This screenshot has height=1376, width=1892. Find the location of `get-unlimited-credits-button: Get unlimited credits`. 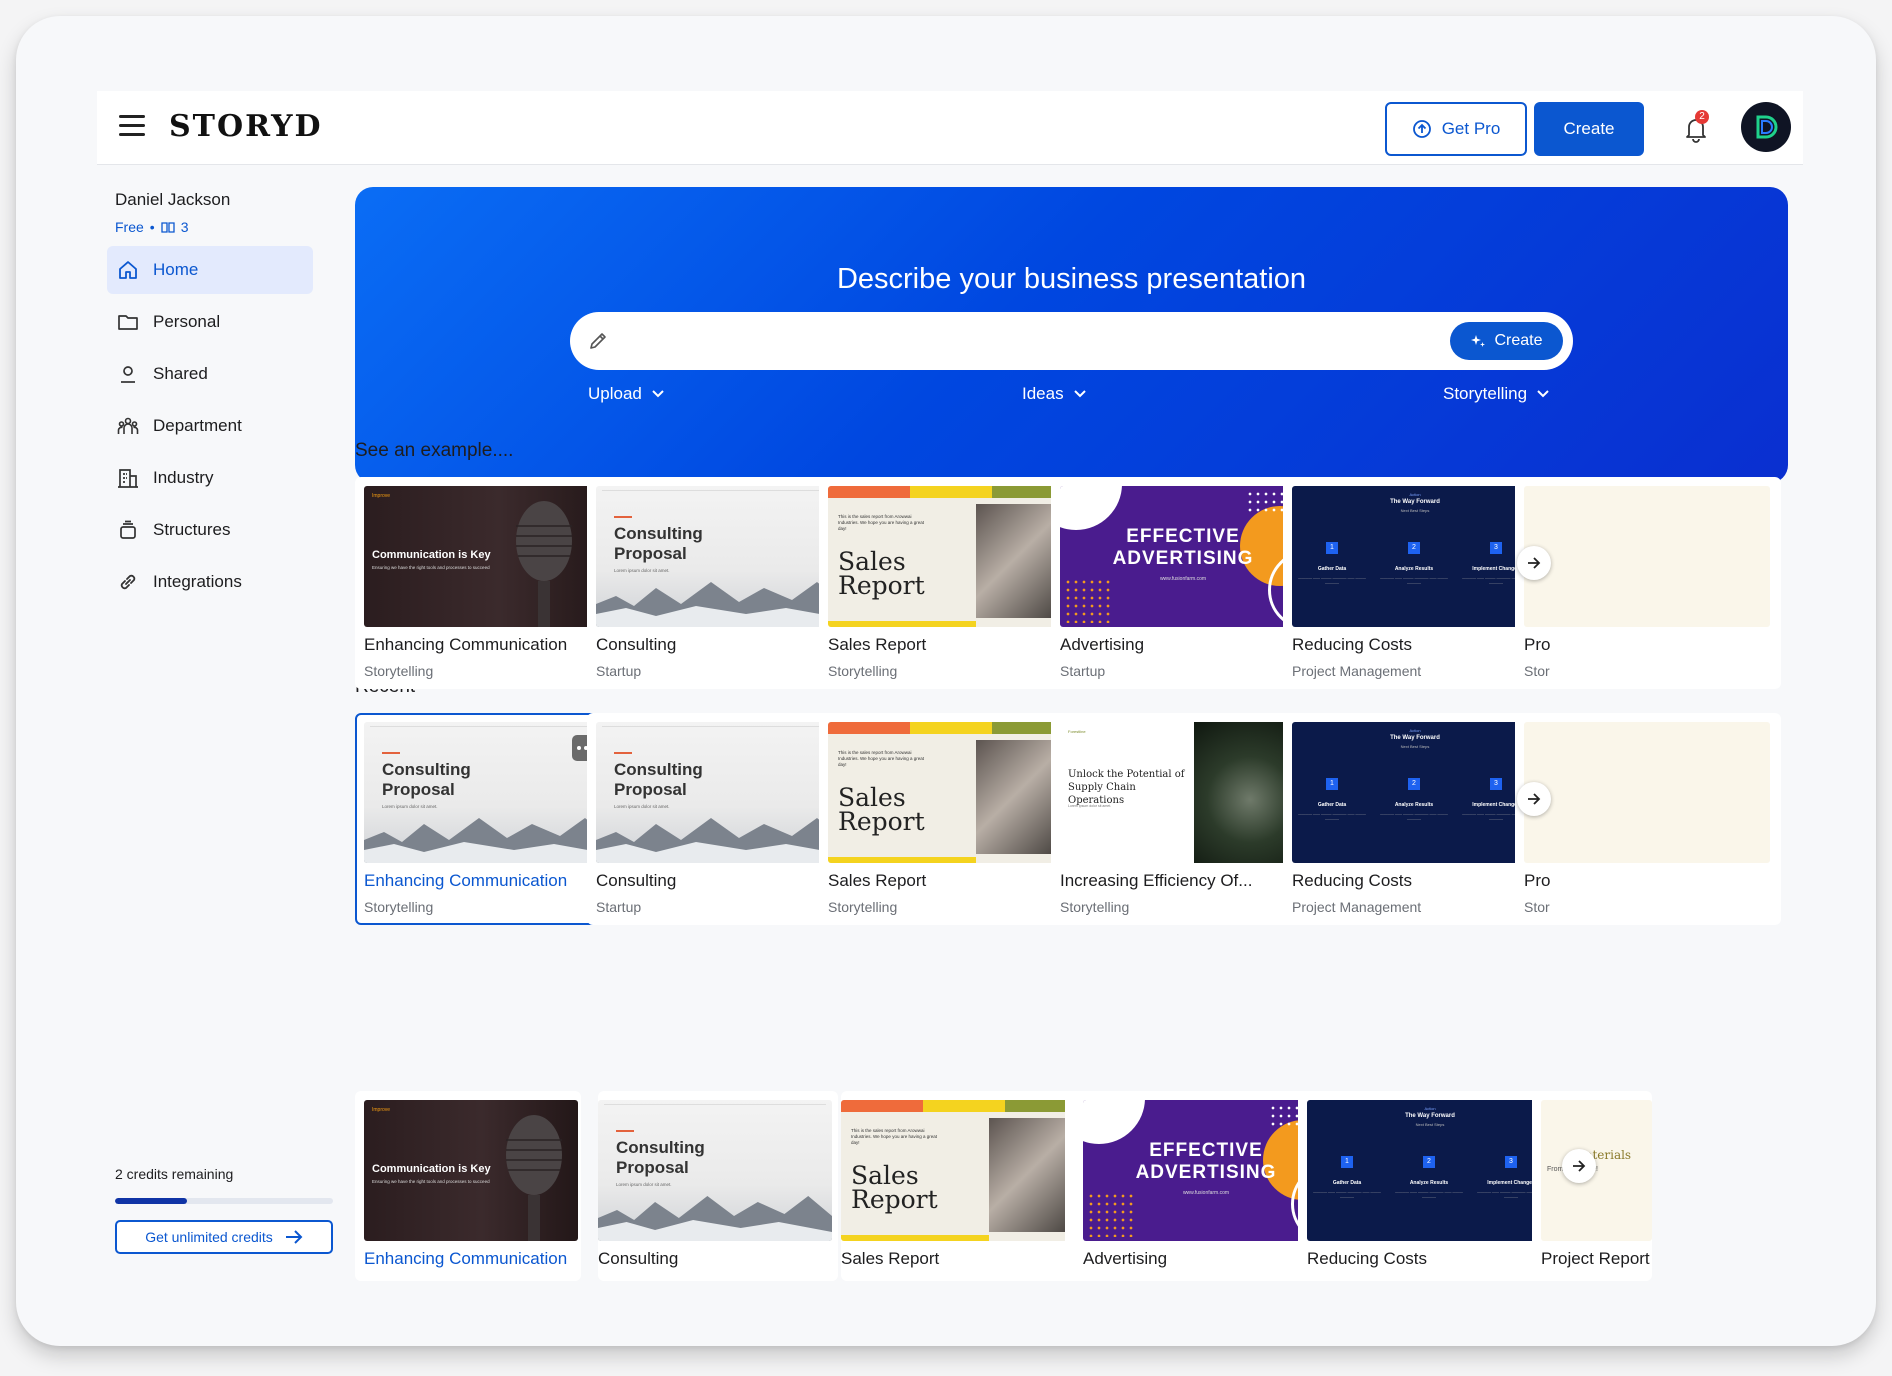

get-unlimited-credits-button: Get unlimited credits is located at coordinates (224, 1237).